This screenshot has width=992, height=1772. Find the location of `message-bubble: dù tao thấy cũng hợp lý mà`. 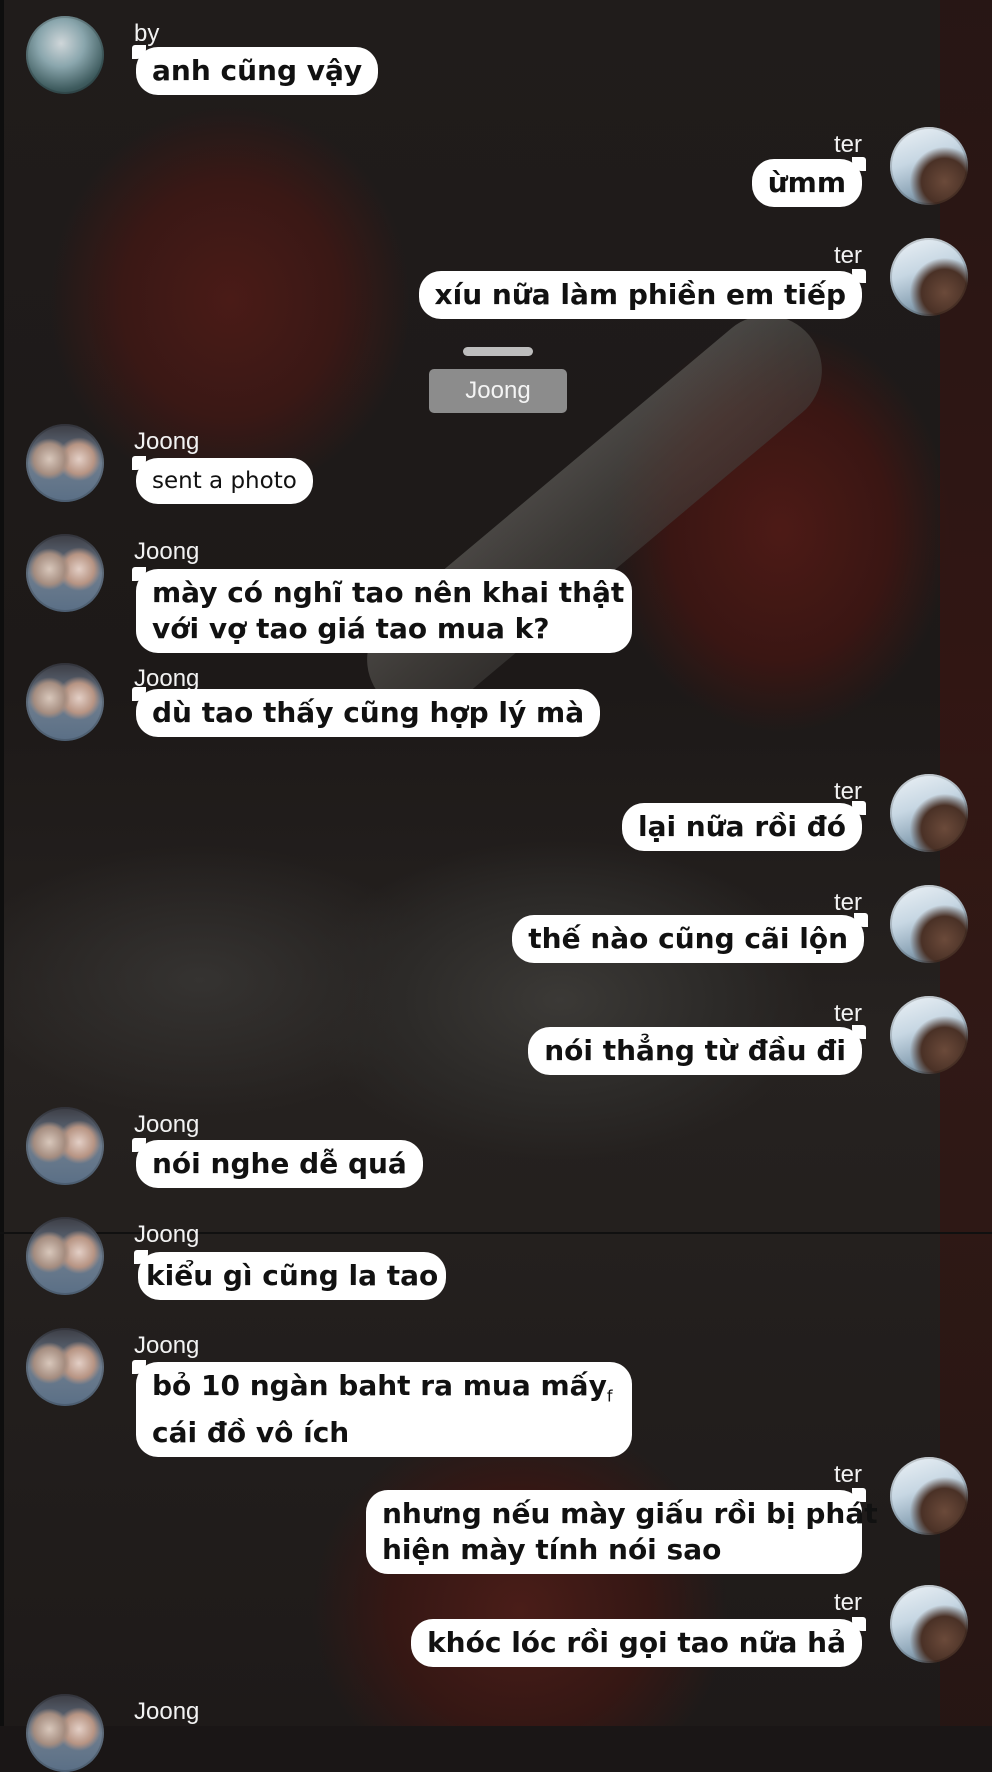

message-bubble: dù tao thấy cũng hợp lý mà is located at coordinates (366, 712).